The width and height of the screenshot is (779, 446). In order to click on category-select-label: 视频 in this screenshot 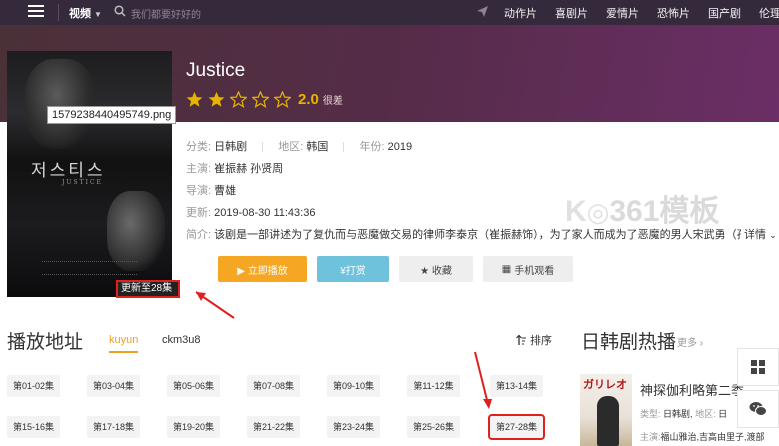, I will do `click(80, 14)`.